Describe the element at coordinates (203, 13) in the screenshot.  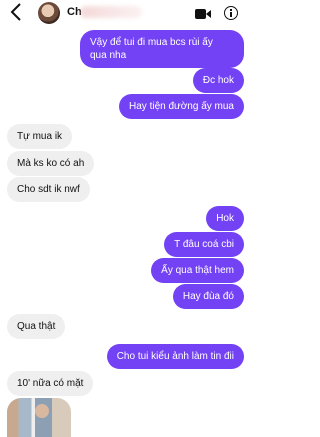
I see `video-call-icon` at that location.